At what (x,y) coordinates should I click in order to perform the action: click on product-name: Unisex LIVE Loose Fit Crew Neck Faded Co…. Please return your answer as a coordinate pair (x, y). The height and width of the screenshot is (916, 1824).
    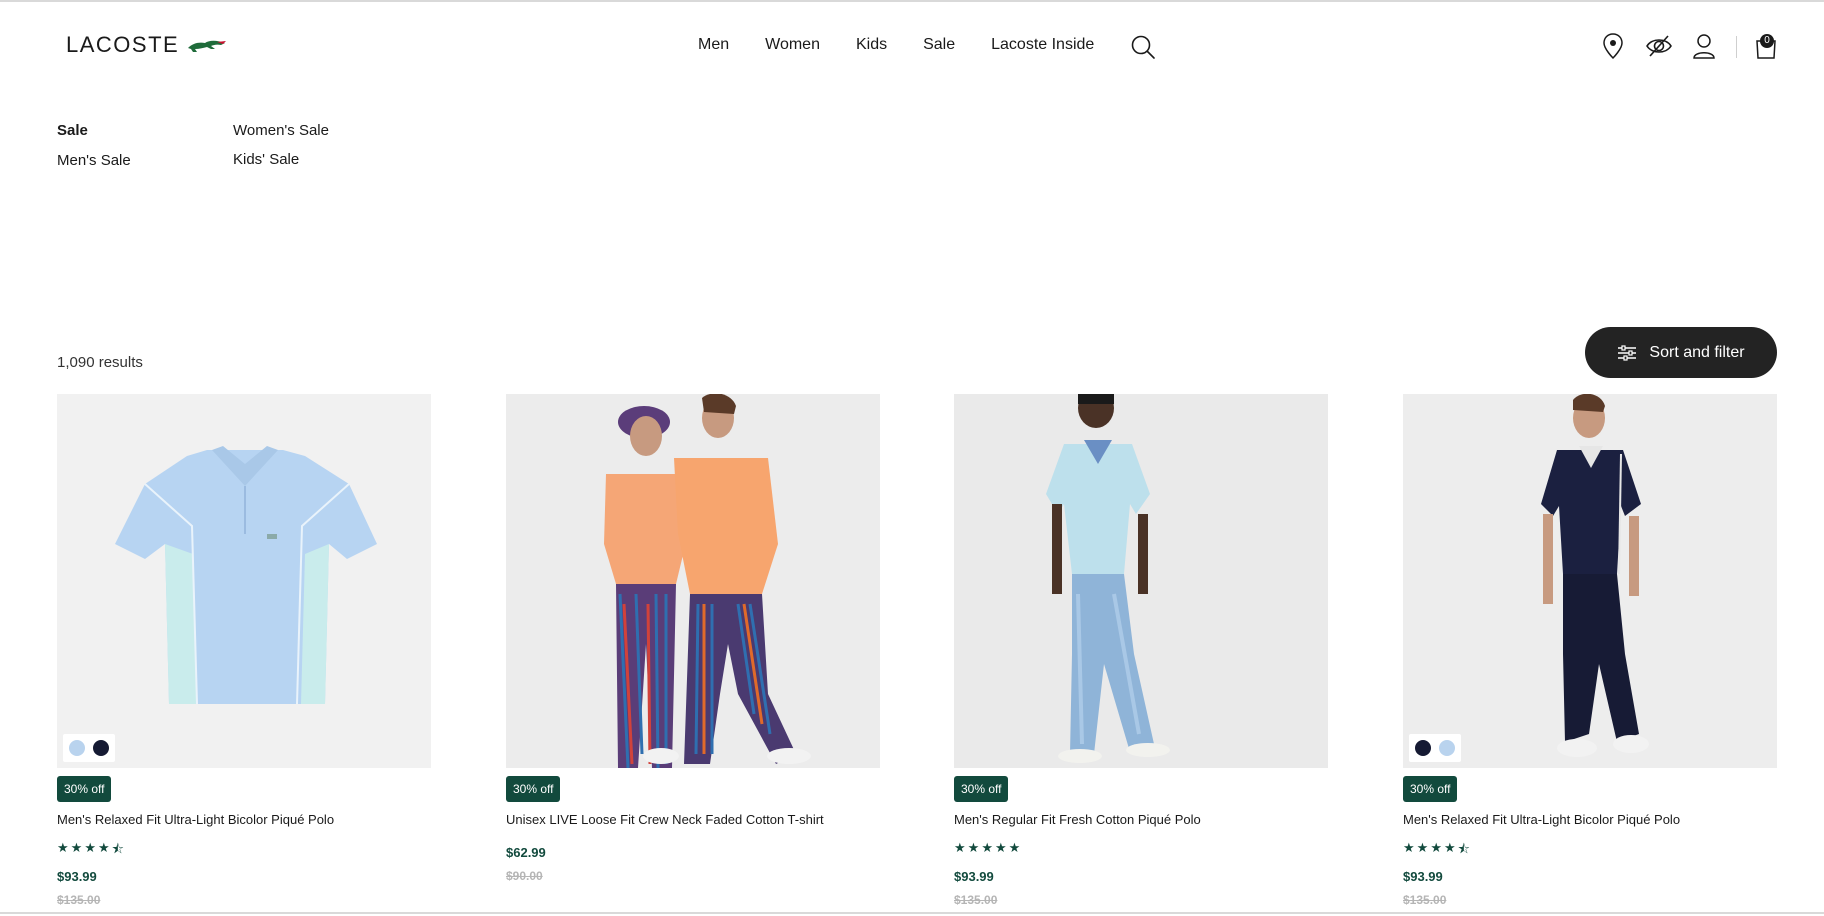
    Looking at the image, I should click on (665, 819).